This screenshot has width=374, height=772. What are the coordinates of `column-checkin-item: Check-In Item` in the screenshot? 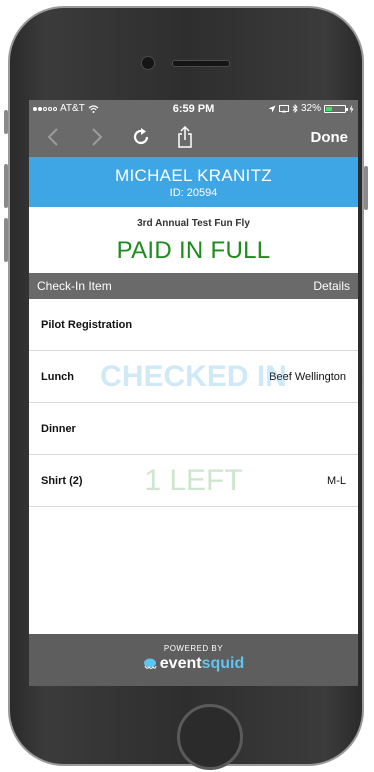 It's located at (74, 286).